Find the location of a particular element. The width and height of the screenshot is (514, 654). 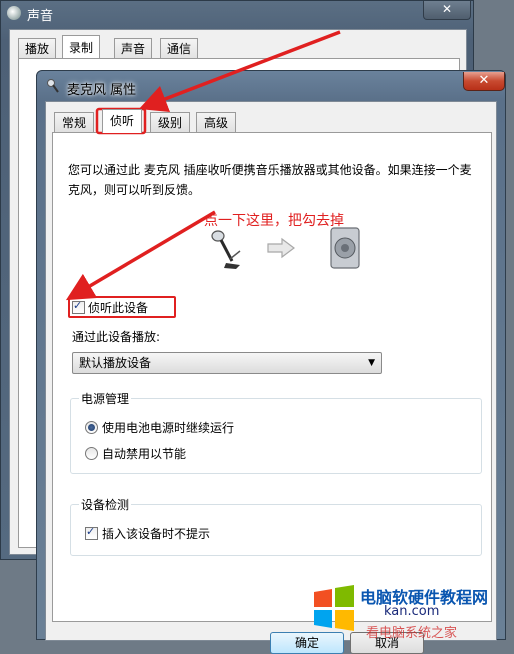

microphone-icon is located at coordinates (226, 249).